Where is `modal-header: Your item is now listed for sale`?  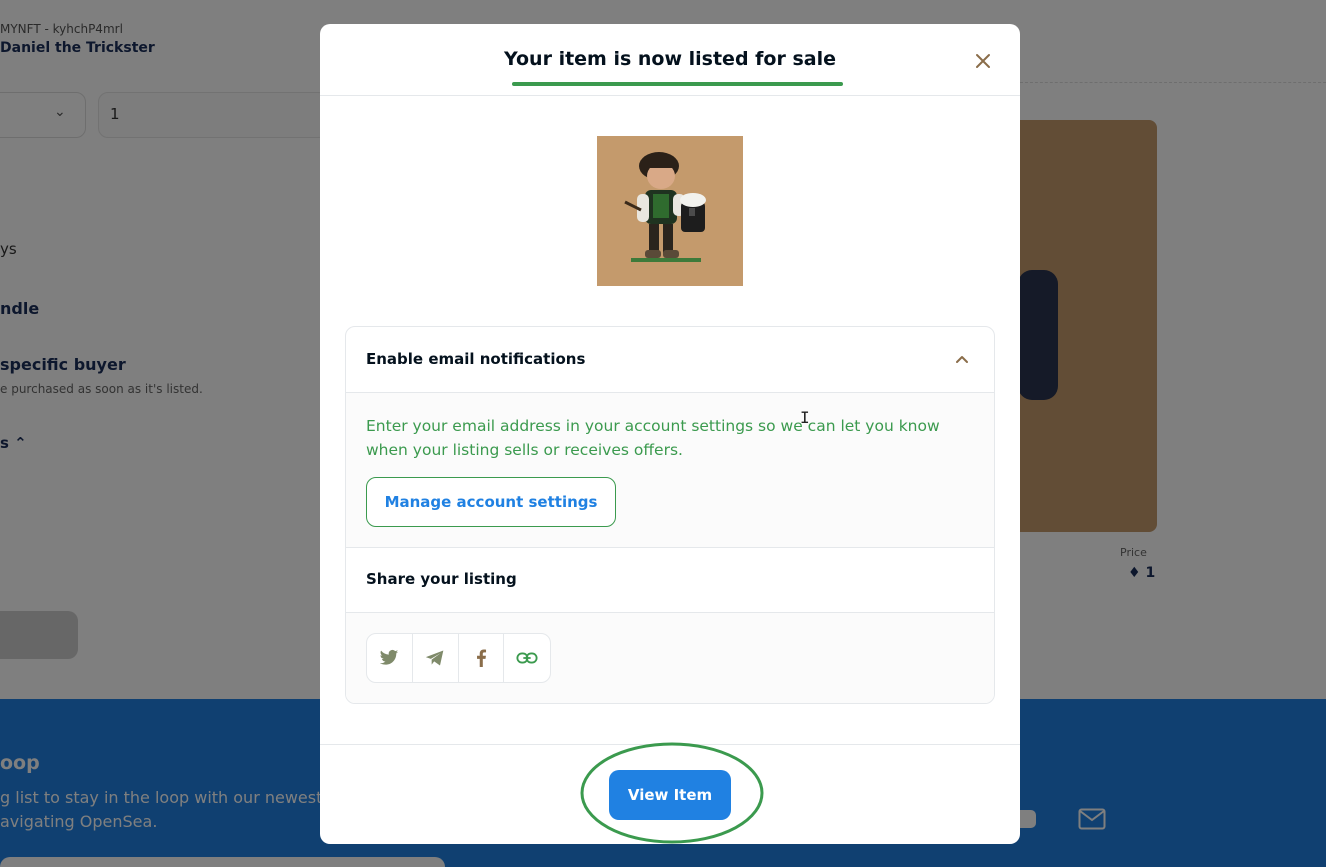
modal-header: Your item is now listed for sale is located at coordinates (670, 60).